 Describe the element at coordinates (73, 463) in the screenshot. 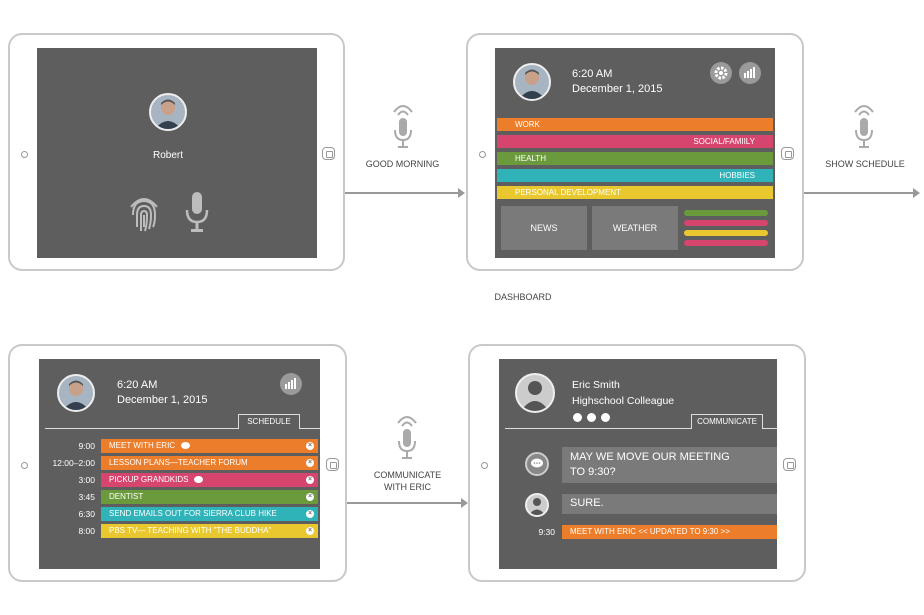

I see `schedule-time: 12:00–2:00` at that location.